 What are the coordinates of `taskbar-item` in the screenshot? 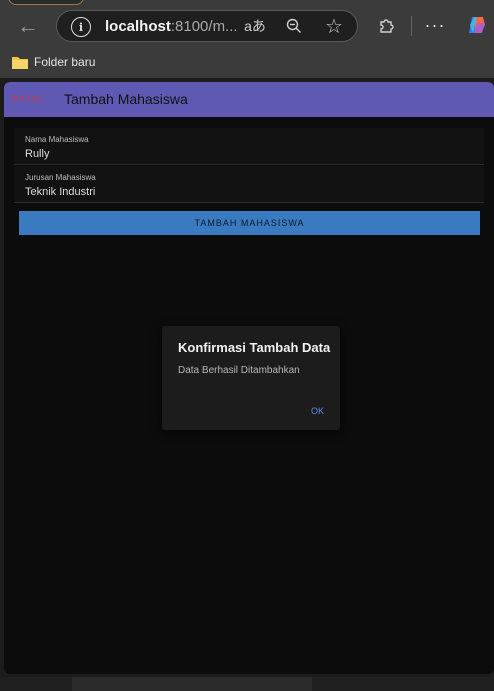 It's located at (192, 684).